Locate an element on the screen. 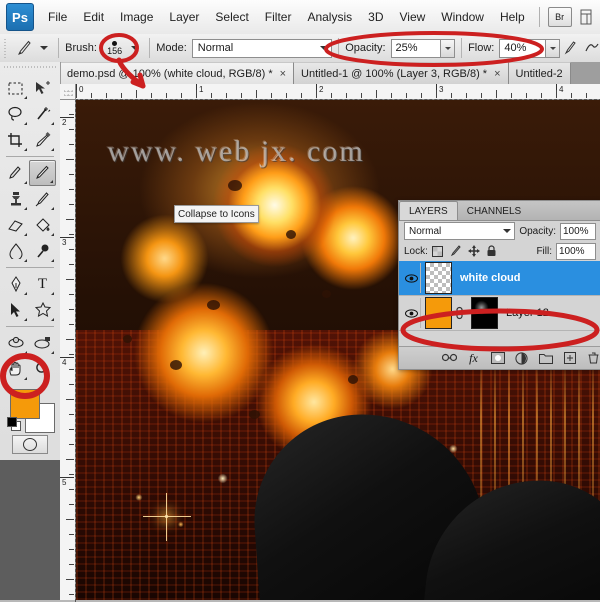 Image resolution: width=600 pixels, height=602 pixels. blend-and-opacity-row: Normal Opacity: 100% is located at coordinates (499, 231).